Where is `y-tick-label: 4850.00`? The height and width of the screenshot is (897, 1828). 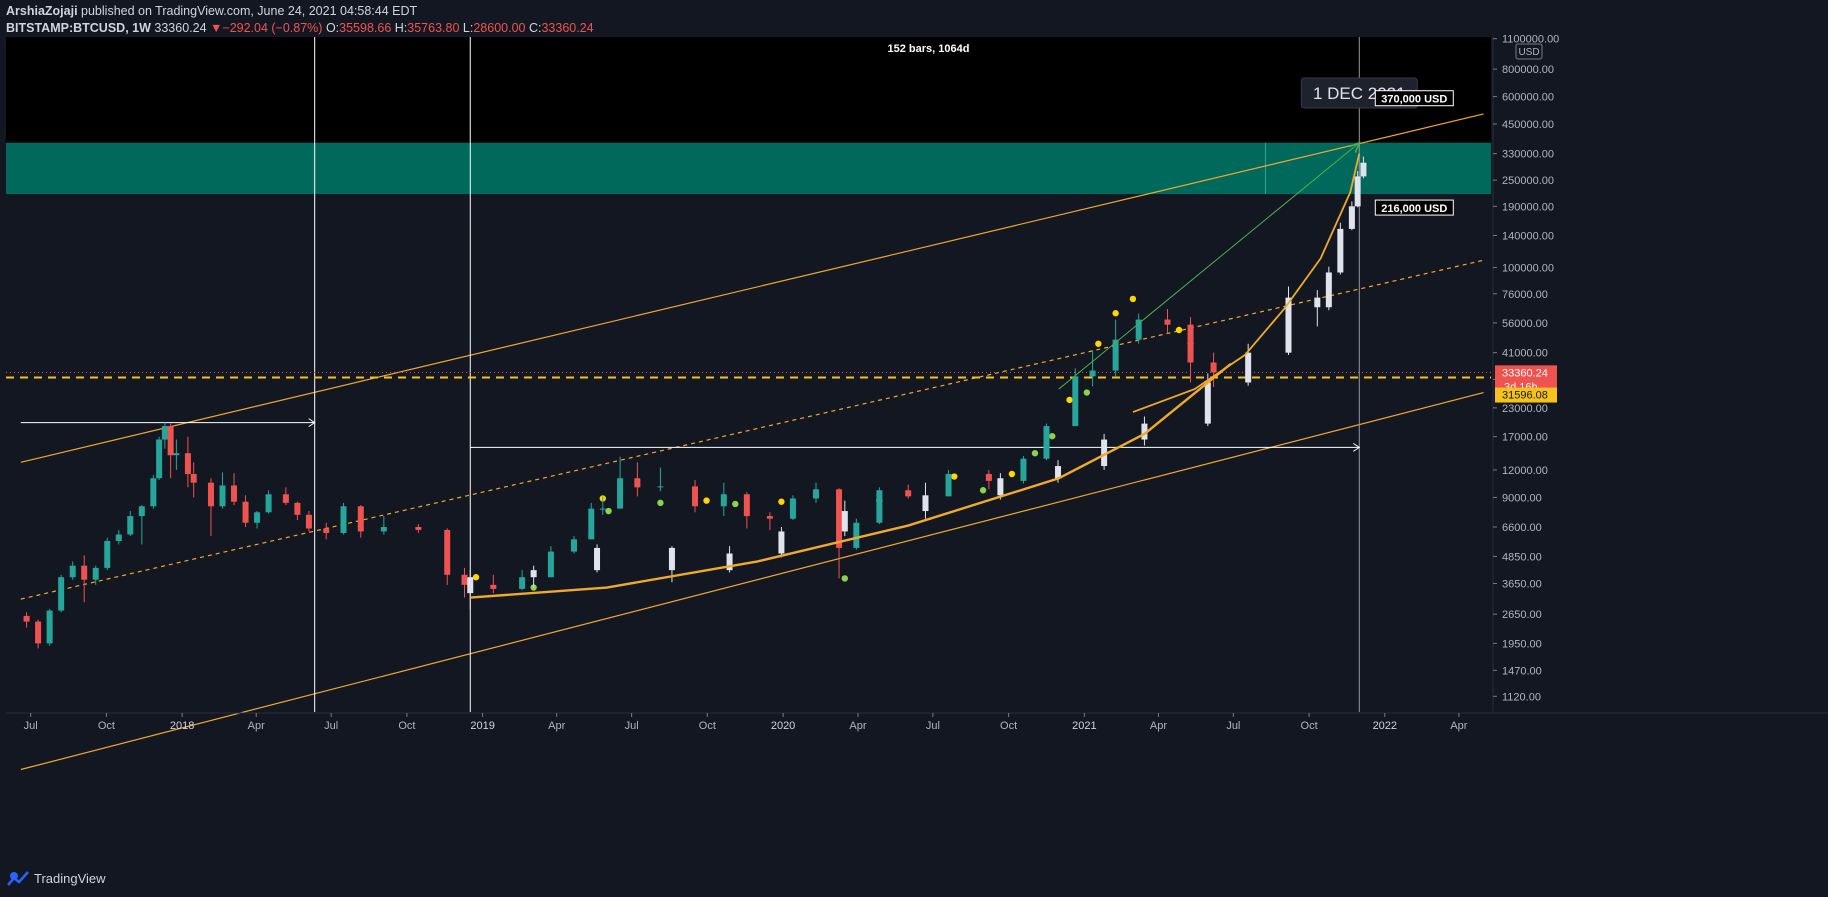 y-tick-label: 4850.00 is located at coordinates (1522, 557).